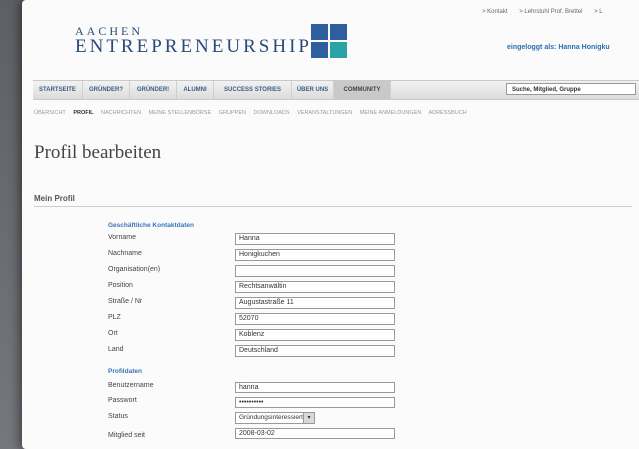 This screenshot has width=639, height=449. Describe the element at coordinates (271, 417) in the screenshot. I see `status-select-value: Gründungsinteressiert` at that location.